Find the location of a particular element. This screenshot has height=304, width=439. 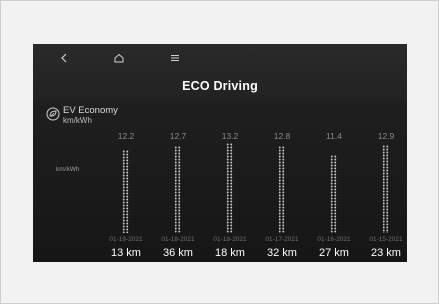

menu-button is located at coordinates (175, 58).